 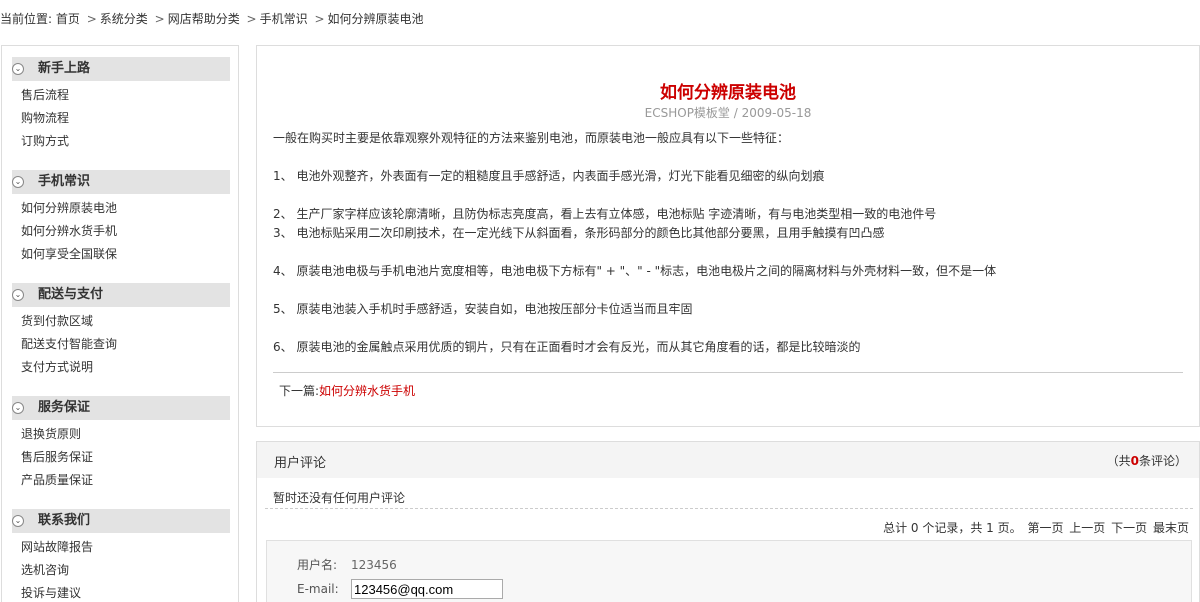 I want to click on category-header: ⌄ 服务保证, so click(x=121, y=408).